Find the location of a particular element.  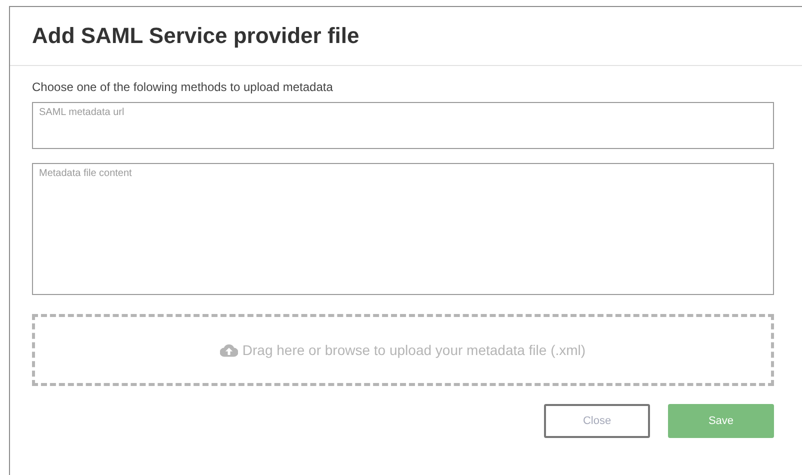

url-field: SAML metadata url is located at coordinates (403, 125).